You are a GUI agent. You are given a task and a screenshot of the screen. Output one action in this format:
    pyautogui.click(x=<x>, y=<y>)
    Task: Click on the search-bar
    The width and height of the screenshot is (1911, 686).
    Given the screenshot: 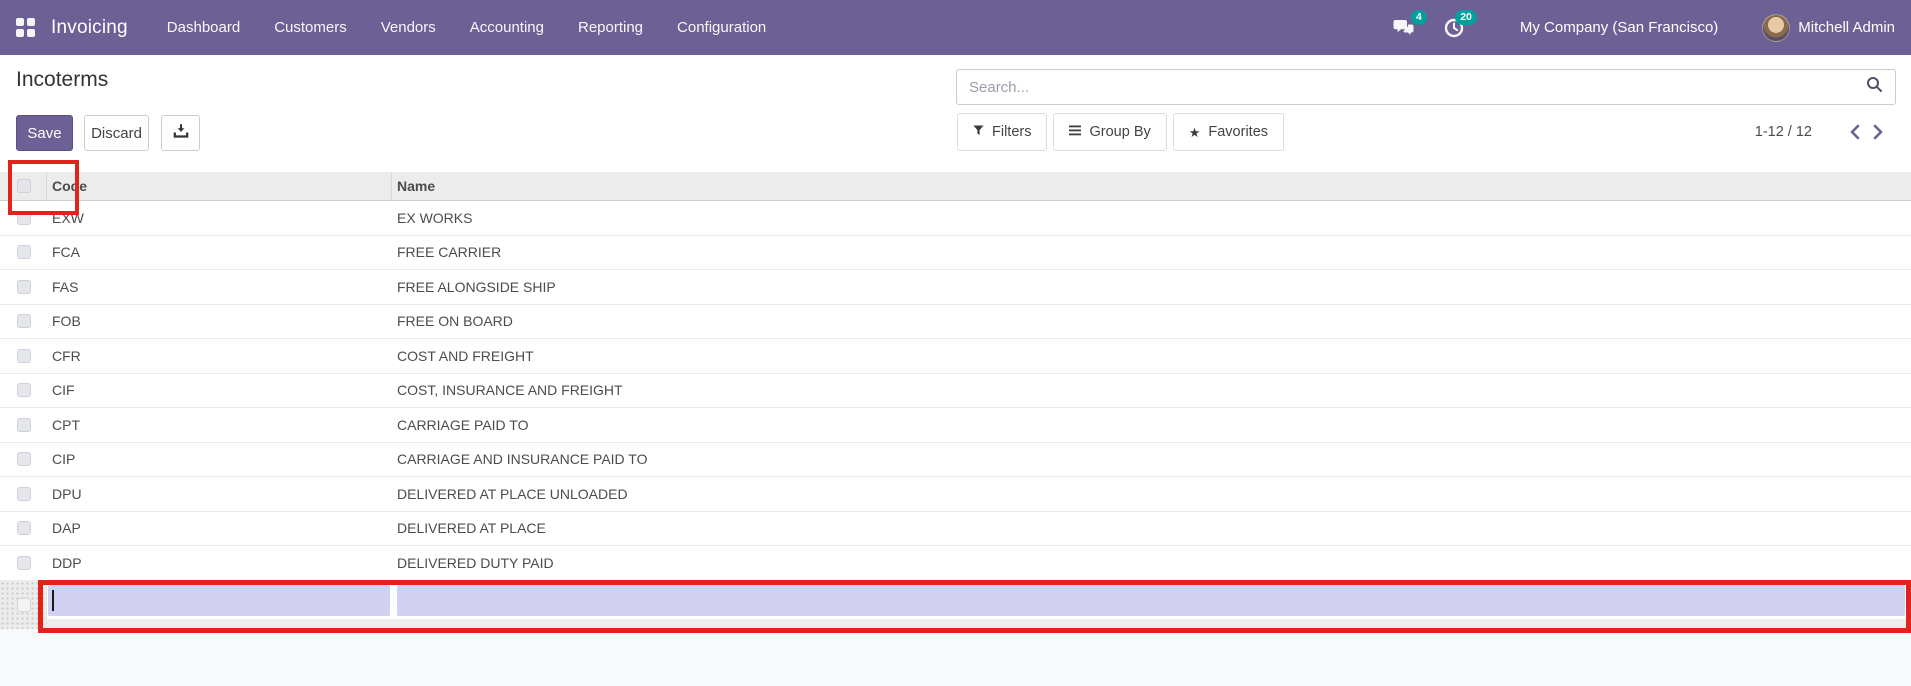 What is the action you would take?
    pyautogui.click(x=1426, y=87)
    